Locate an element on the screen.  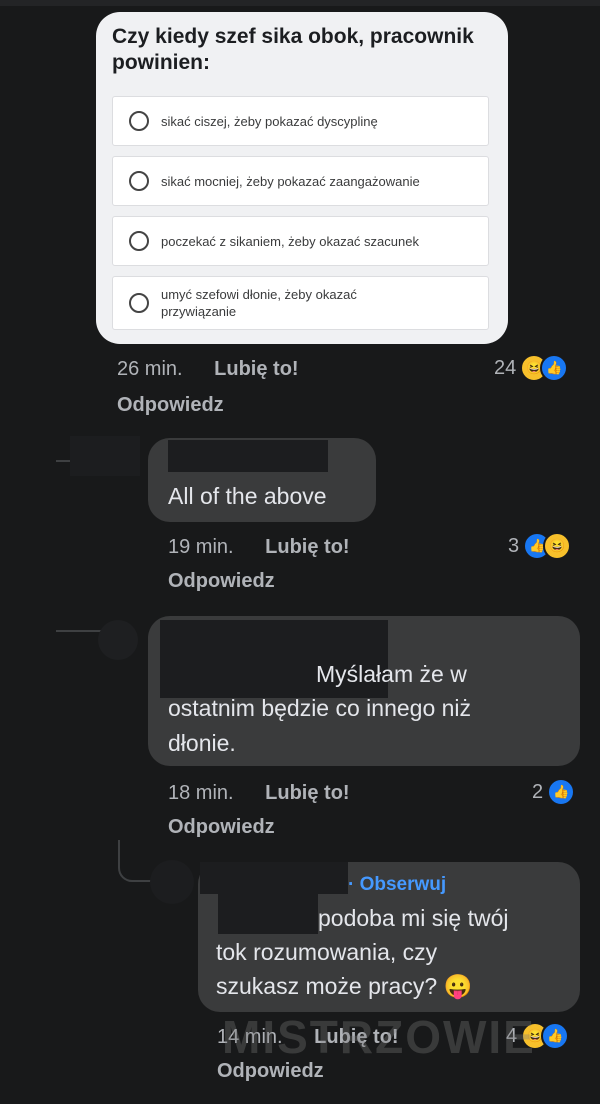
comment-time: 18 min. is located at coordinates (201, 793).